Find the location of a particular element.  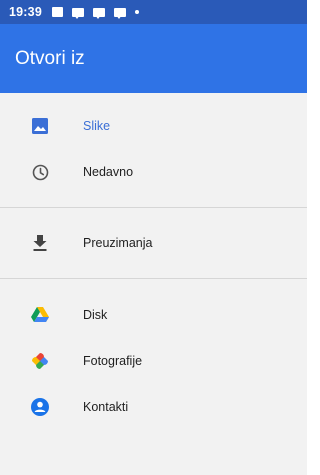

clock-icon is located at coordinates (40, 172).